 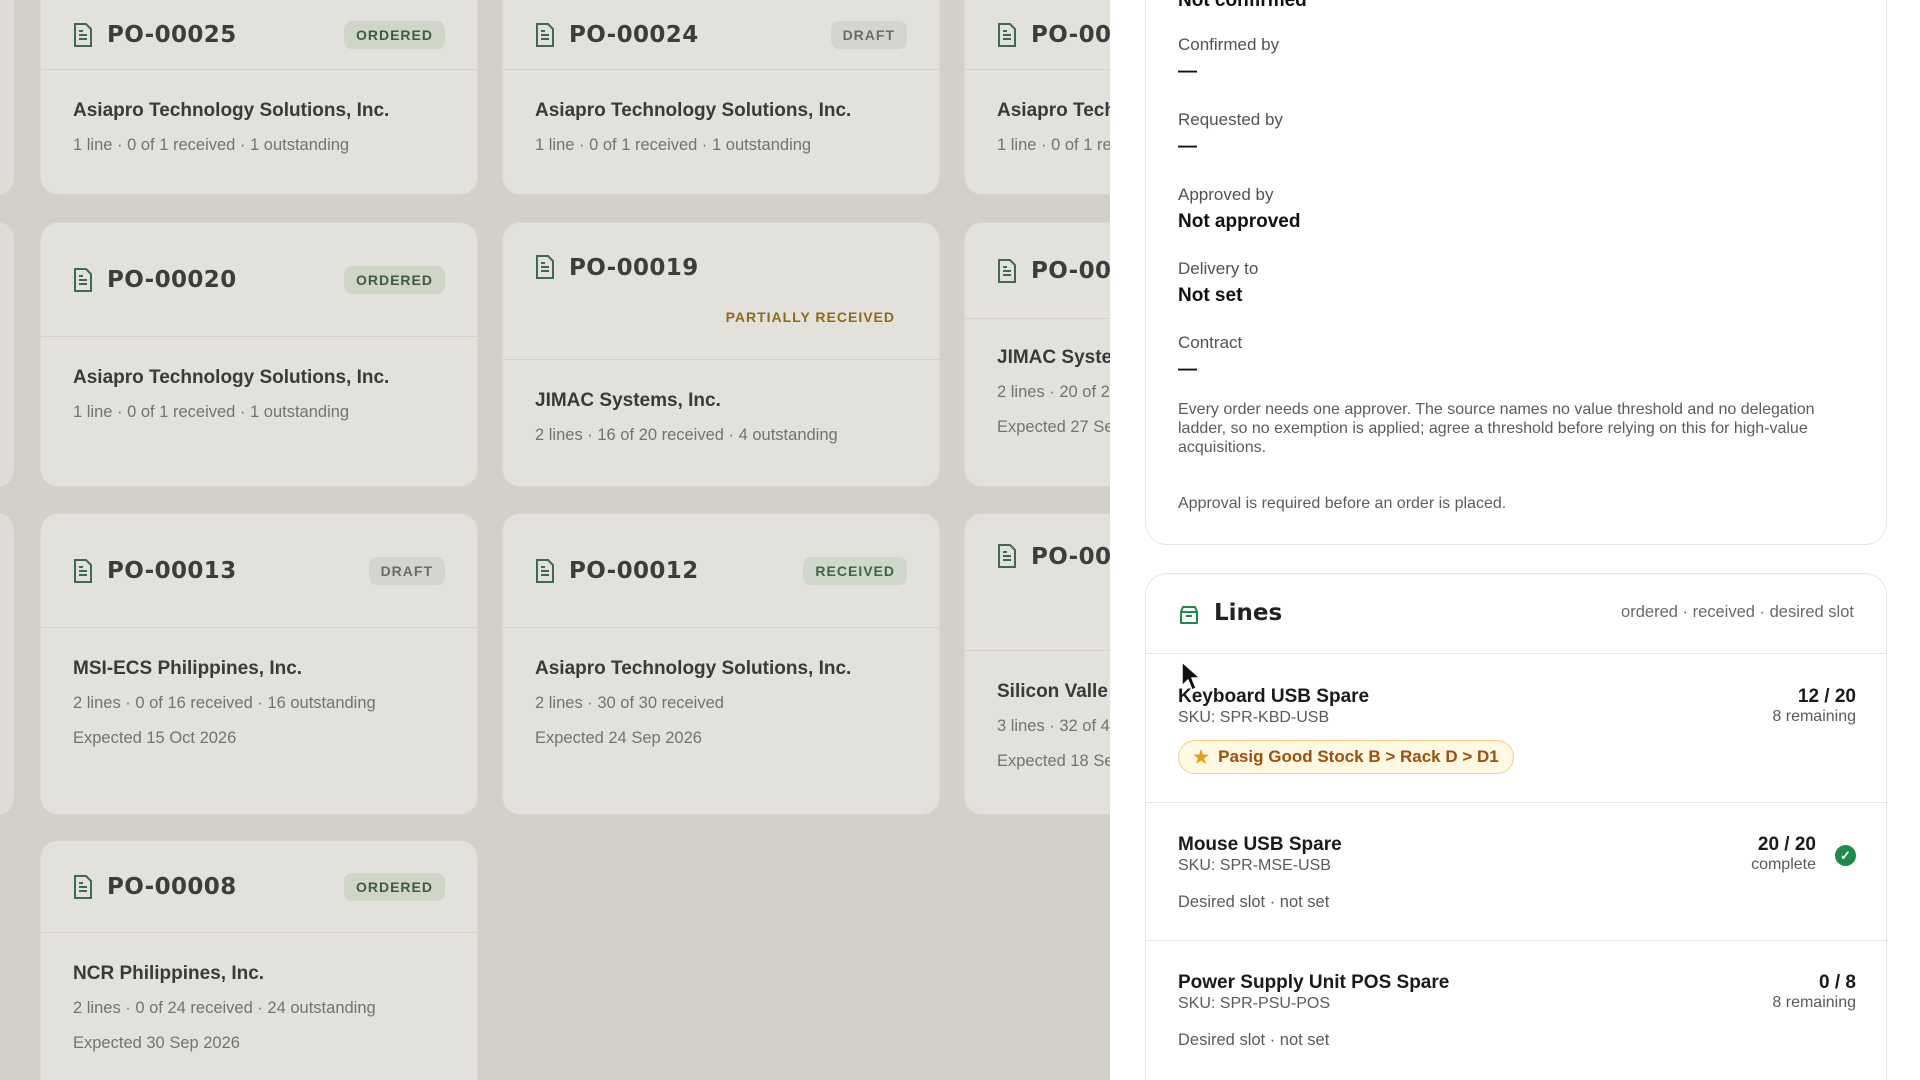 I want to click on status-badge: PARTIALLY RECEIVED, so click(x=810, y=317).